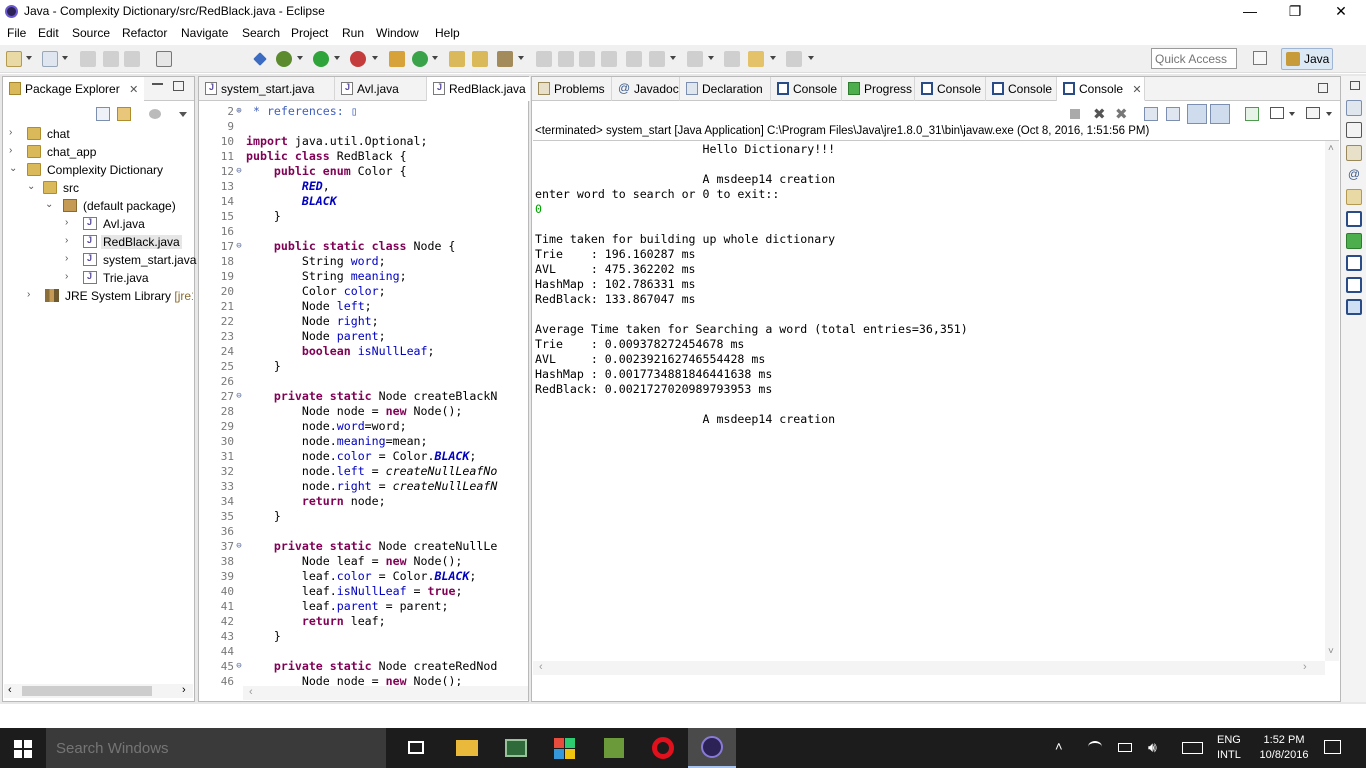 This screenshot has width=1366, height=768. I want to click on at-icon: @, so click(1354, 175).